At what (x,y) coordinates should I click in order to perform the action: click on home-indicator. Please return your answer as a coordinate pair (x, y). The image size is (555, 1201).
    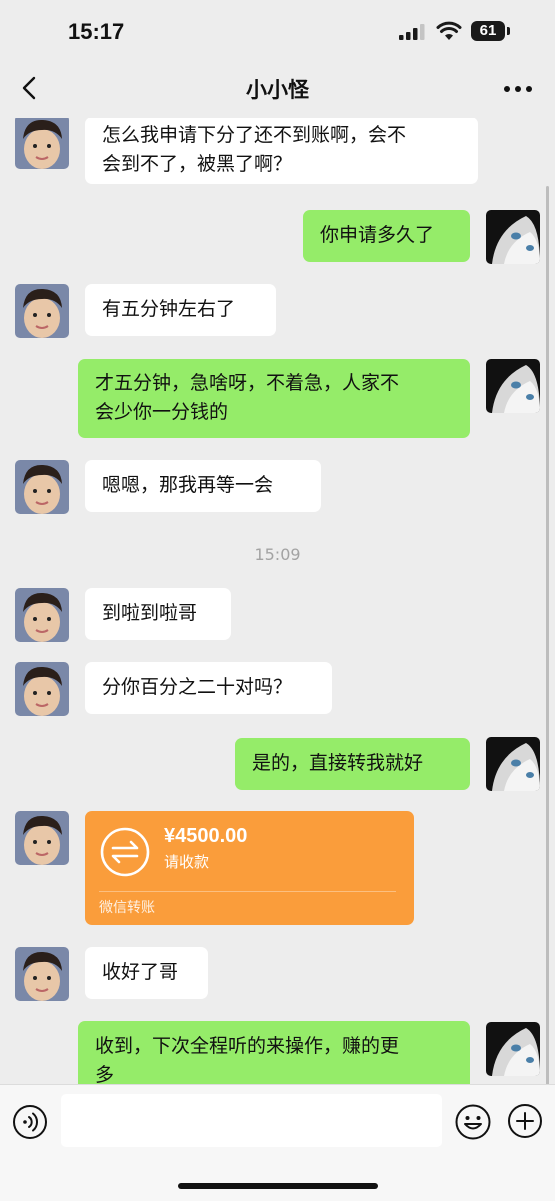
    Looking at the image, I should click on (278, 1186).